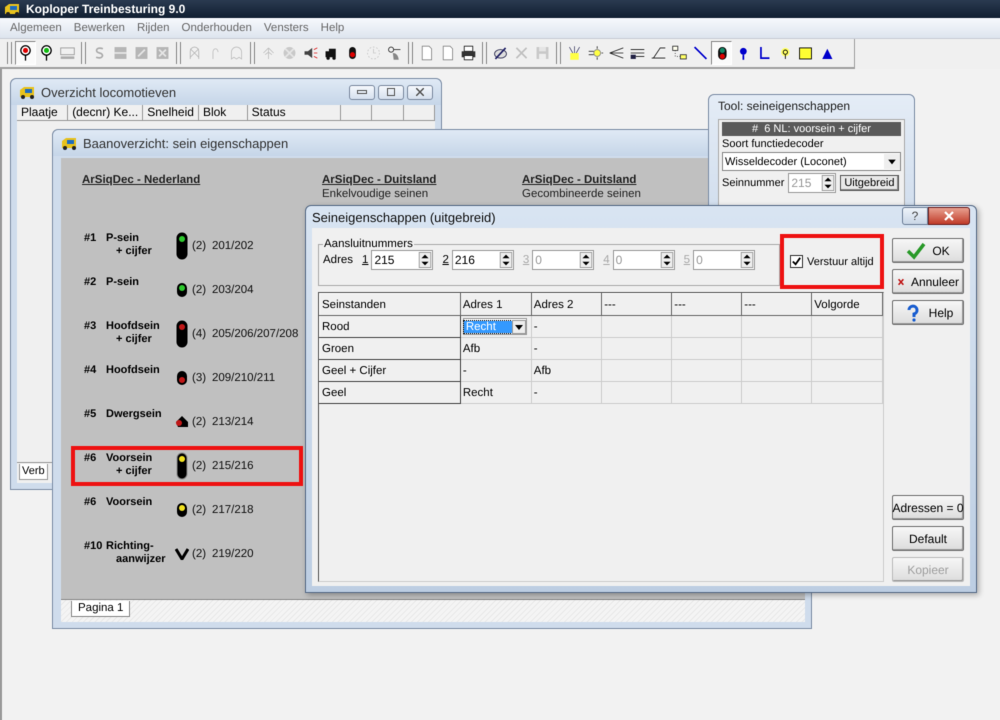  Describe the element at coordinates (847, 305) in the screenshot. I see `column-header: Volgorde` at that location.